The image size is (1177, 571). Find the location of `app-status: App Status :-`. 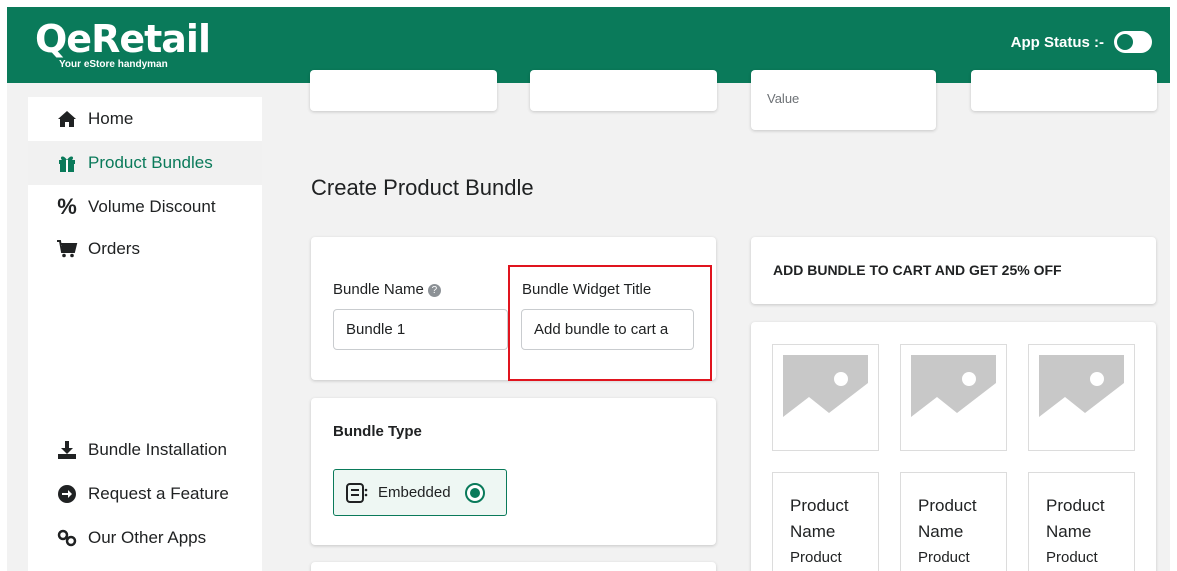

app-status: App Status :- is located at coordinates (1081, 42).